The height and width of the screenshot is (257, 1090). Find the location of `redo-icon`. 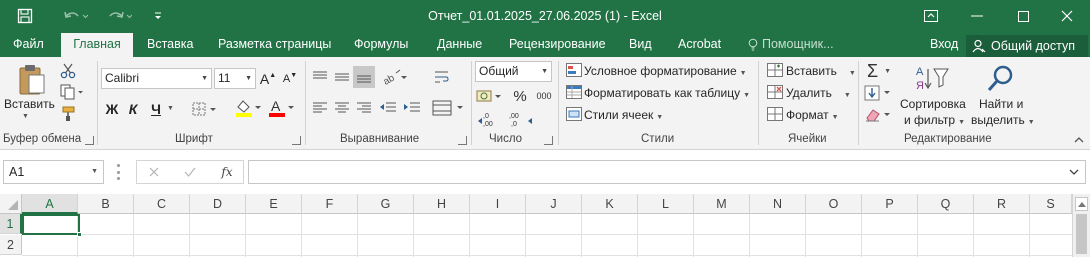

redo-icon is located at coordinates (119, 16).